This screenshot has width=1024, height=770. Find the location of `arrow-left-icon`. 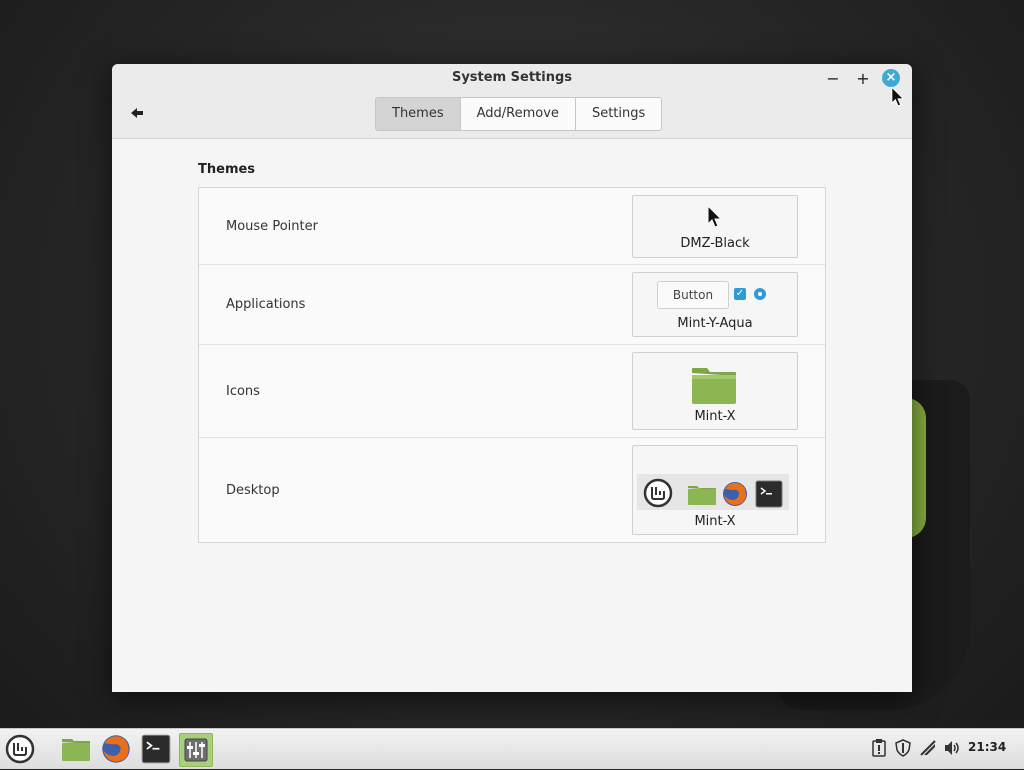

arrow-left-icon is located at coordinates (137, 113).